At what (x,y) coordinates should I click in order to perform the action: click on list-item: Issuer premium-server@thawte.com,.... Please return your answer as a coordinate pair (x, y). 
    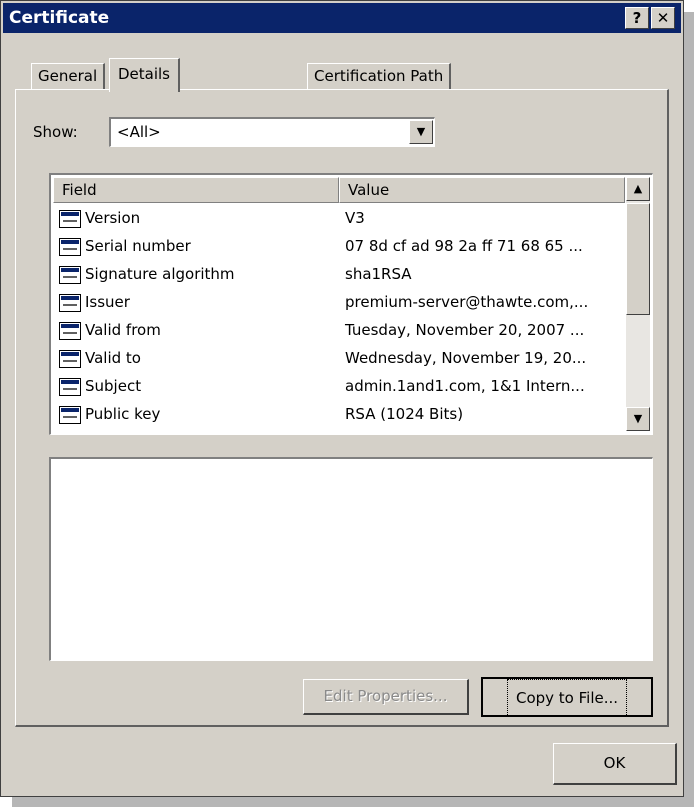
    Looking at the image, I should click on (340, 303).